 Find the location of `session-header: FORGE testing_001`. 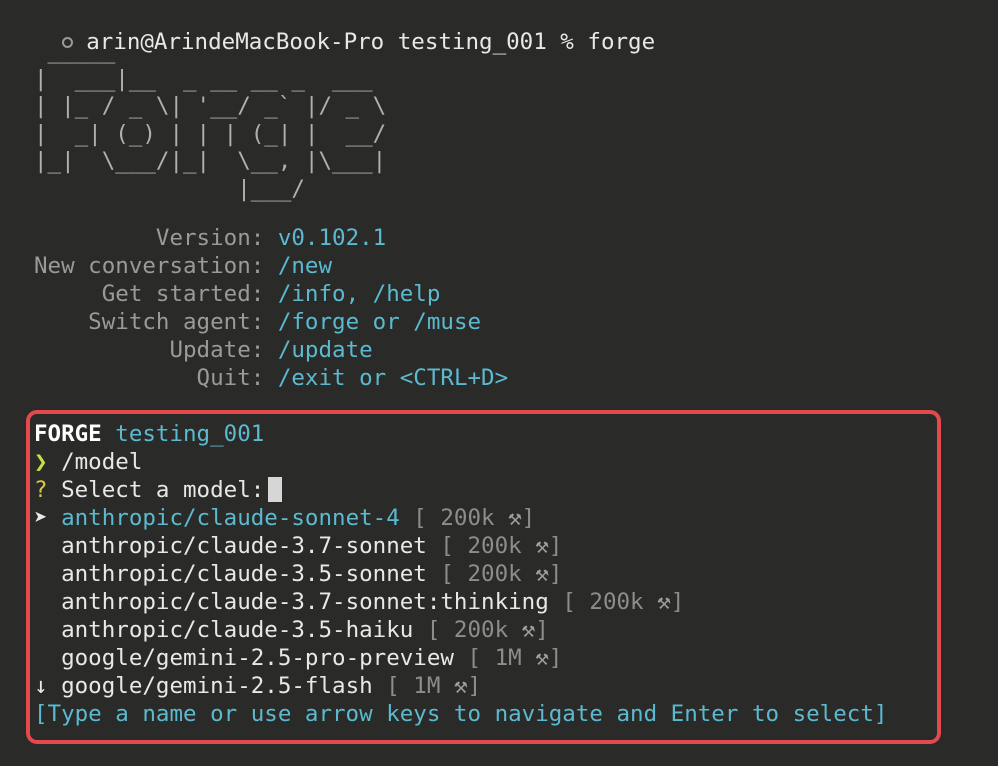

session-header: FORGE testing_001 is located at coordinates (149, 434).